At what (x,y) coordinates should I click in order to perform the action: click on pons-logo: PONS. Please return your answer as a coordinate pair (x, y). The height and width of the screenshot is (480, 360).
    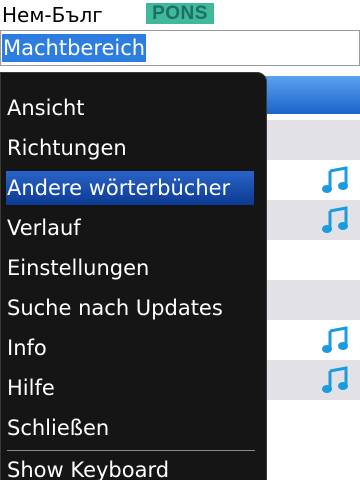
    Looking at the image, I should click on (180, 13).